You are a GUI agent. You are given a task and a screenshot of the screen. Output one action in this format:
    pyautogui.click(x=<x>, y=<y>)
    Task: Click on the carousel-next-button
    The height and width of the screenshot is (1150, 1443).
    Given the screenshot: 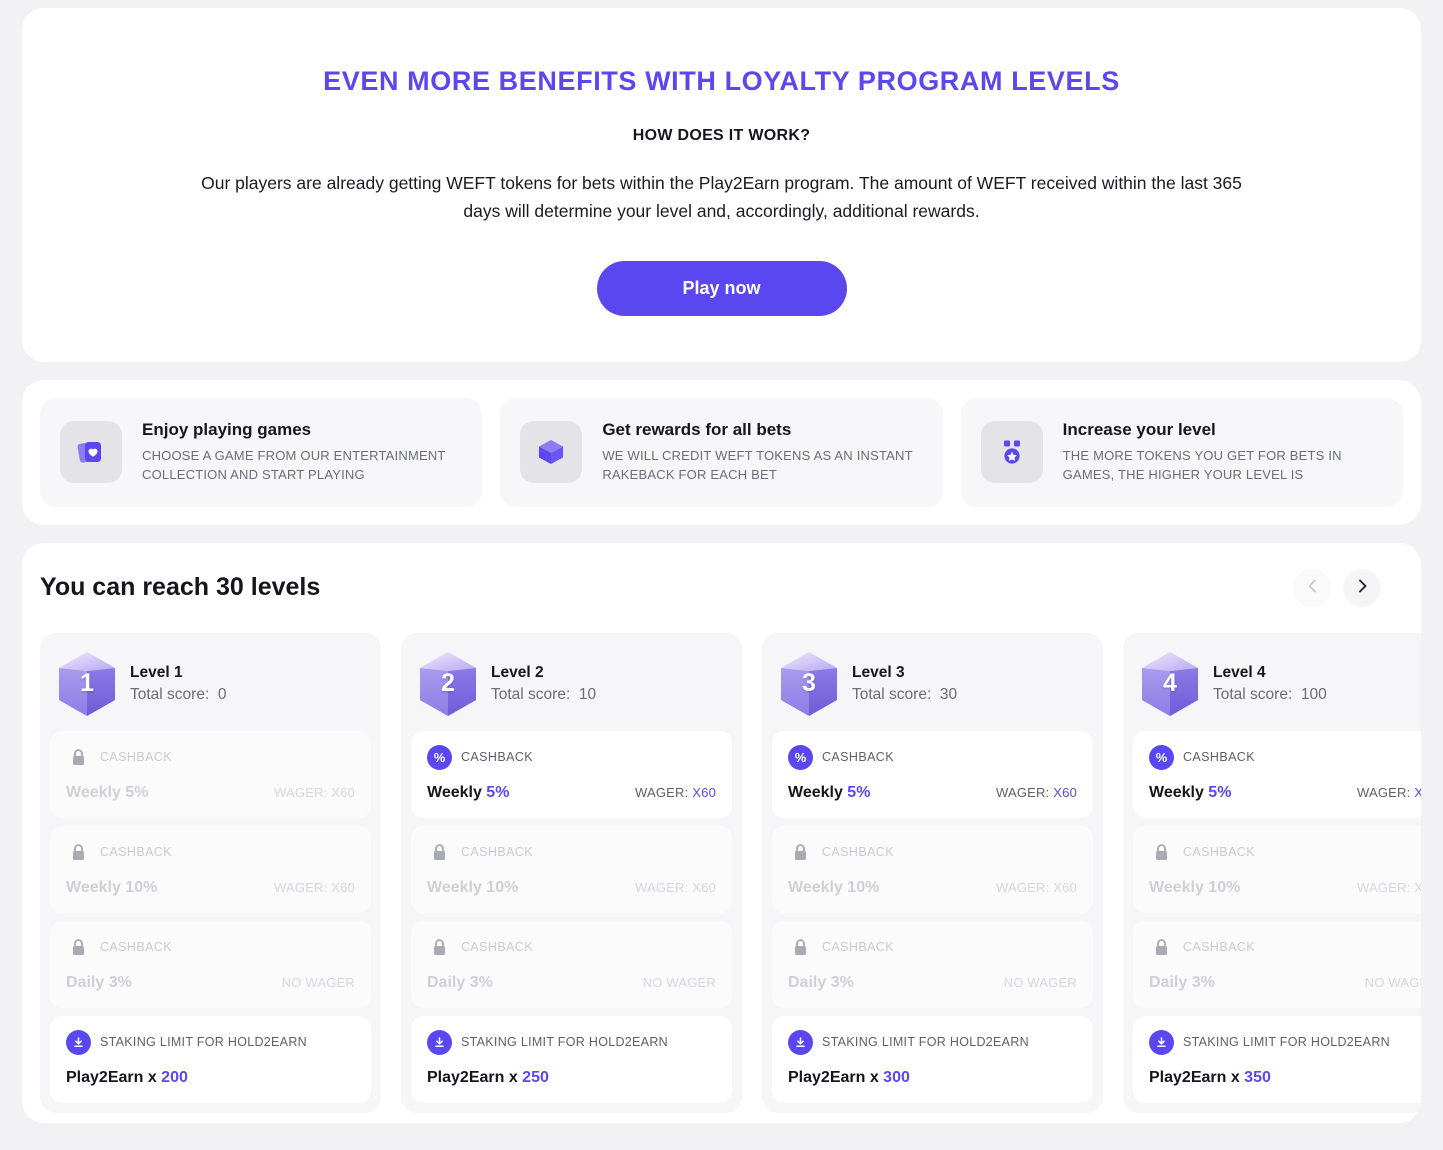 What is the action you would take?
    pyautogui.click(x=1362, y=587)
    